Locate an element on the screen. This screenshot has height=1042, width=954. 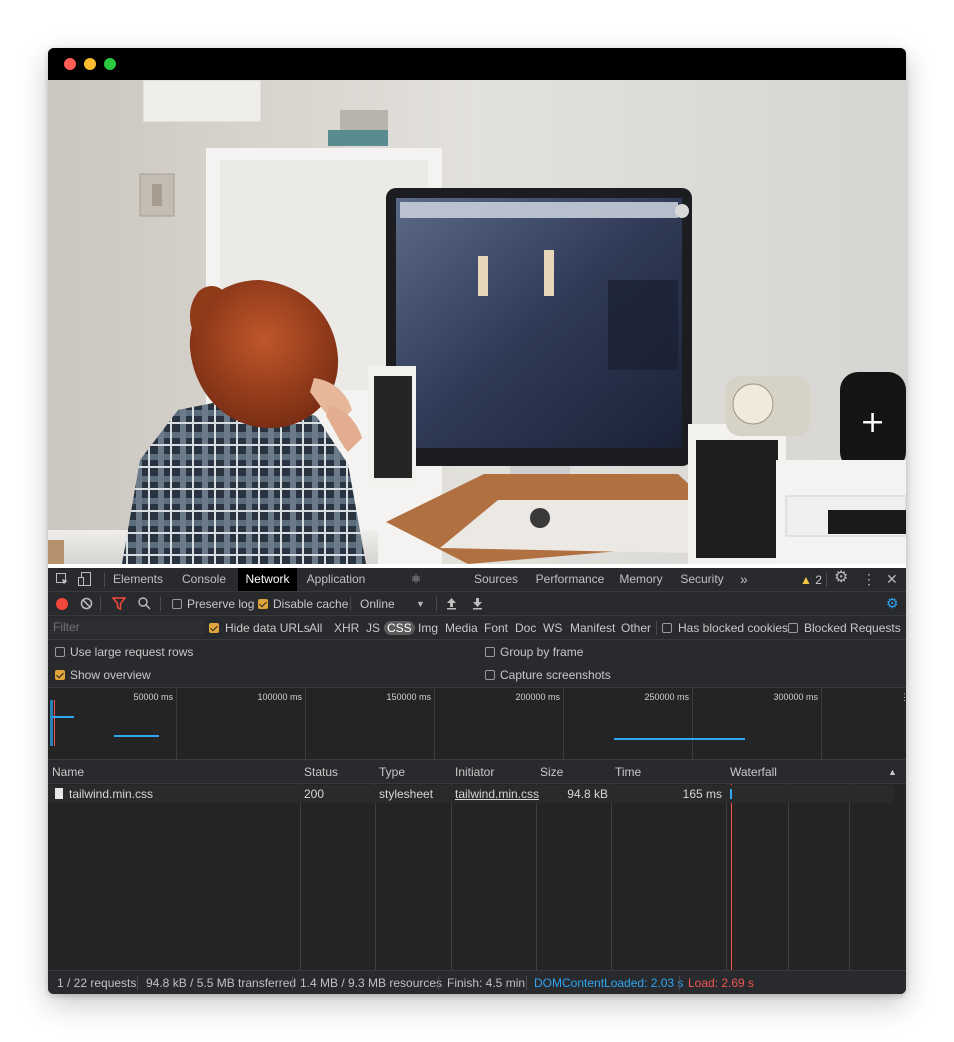
filter-type-other: Other is located at coordinates (636, 628).